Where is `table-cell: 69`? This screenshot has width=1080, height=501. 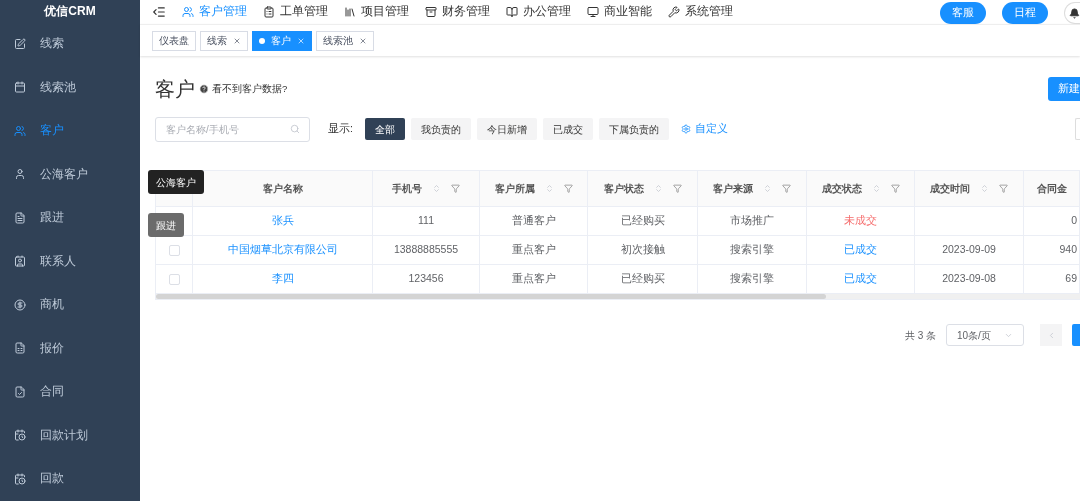 table-cell: 69 is located at coordinates (1071, 279).